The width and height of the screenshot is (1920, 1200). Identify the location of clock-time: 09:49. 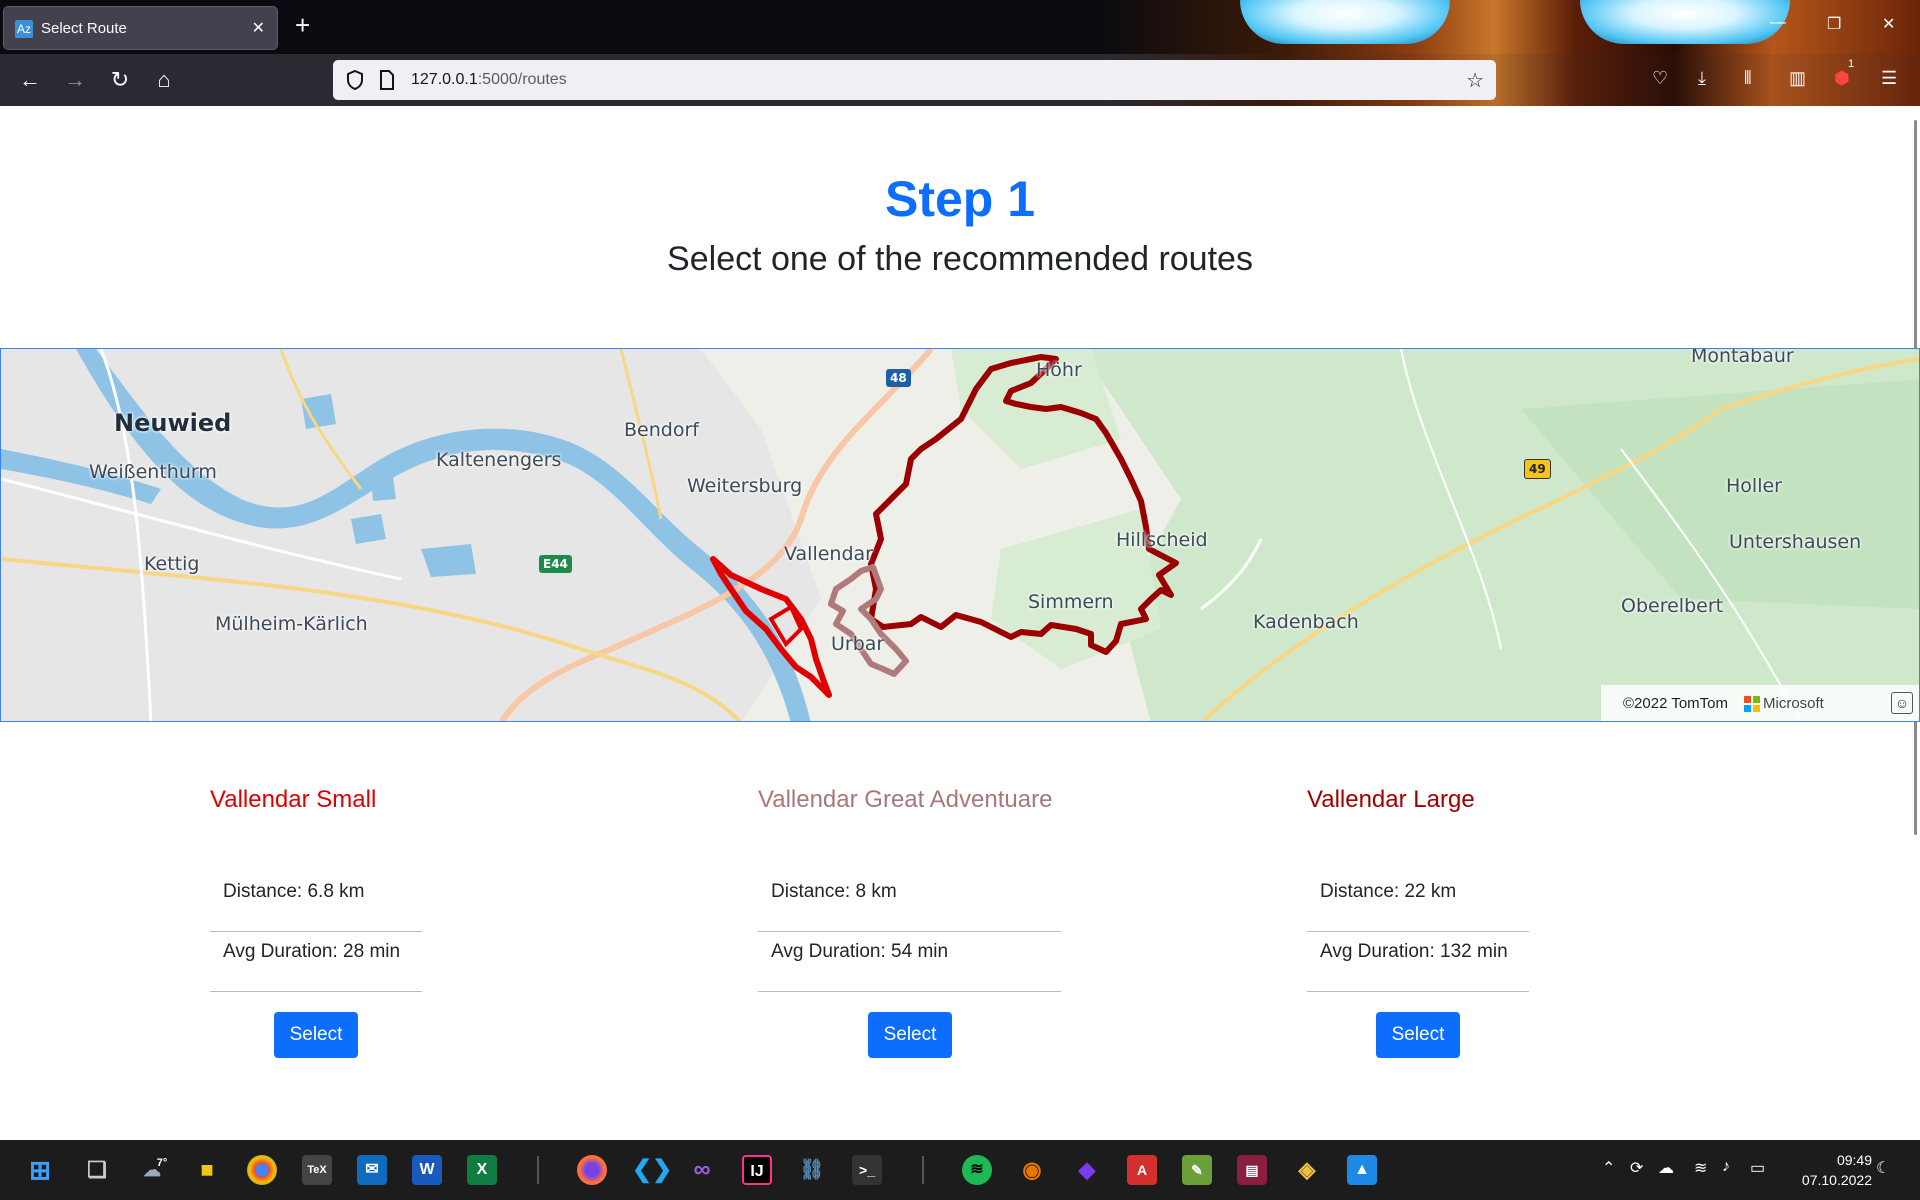
(1854, 1160).